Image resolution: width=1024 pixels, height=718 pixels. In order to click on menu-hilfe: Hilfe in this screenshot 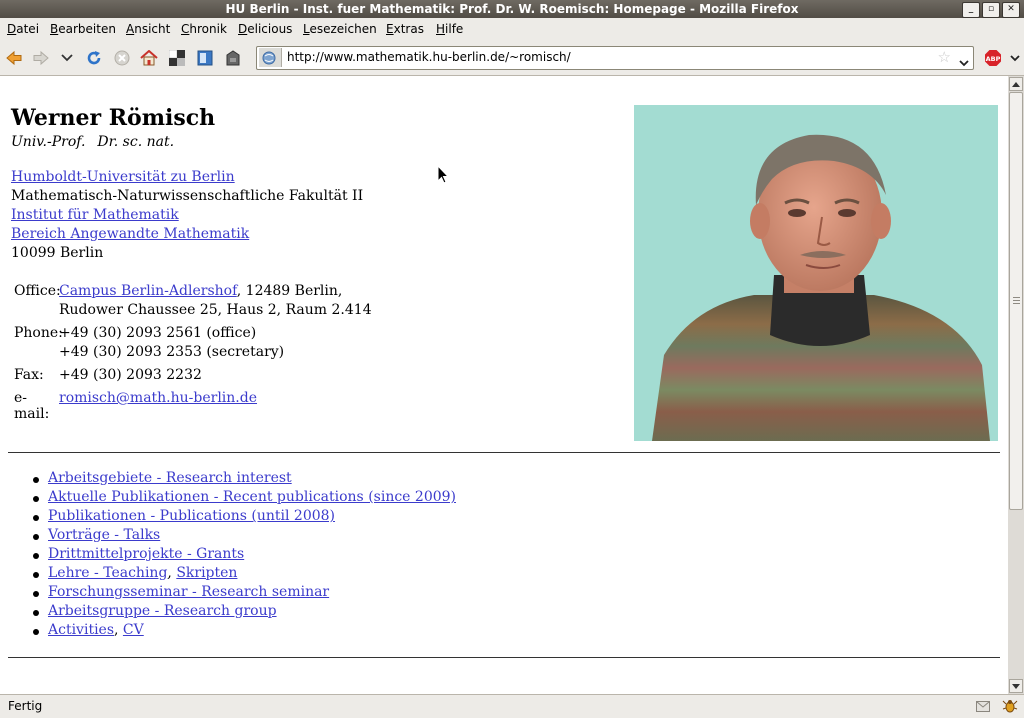, I will do `click(449, 29)`.